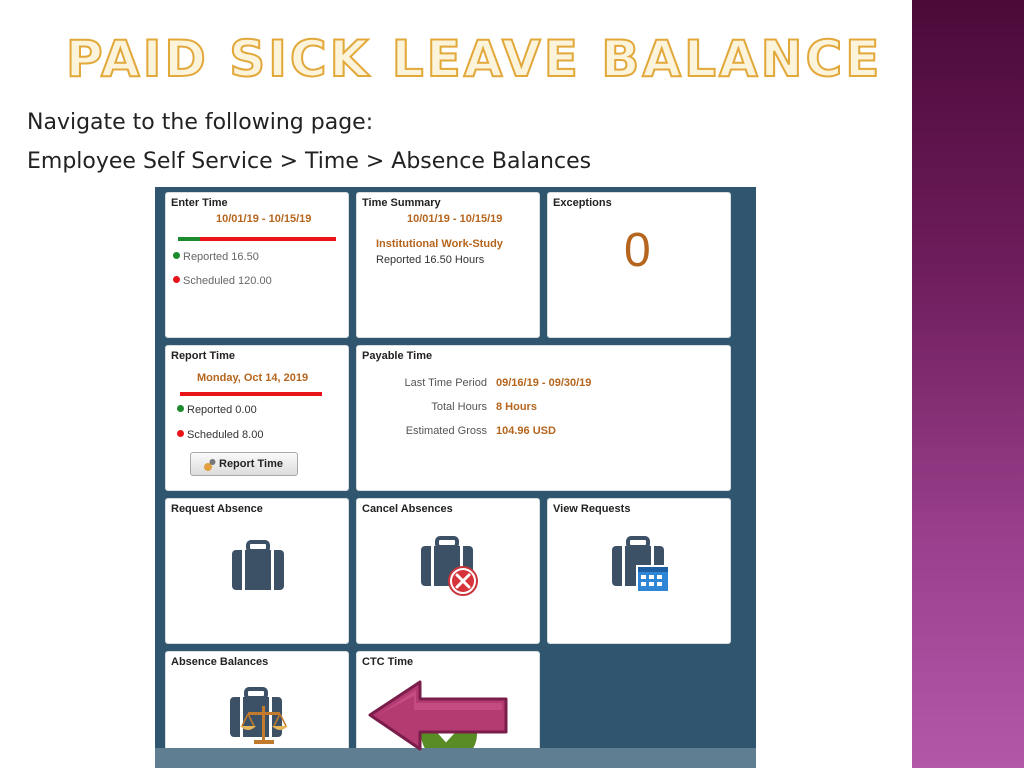 The height and width of the screenshot is (768, 1024). What do you see at coordinates (253, 378) in the screenshot?
I see `date-text: Monday, Oct 14, 2019` at bounding box center [253, 378].